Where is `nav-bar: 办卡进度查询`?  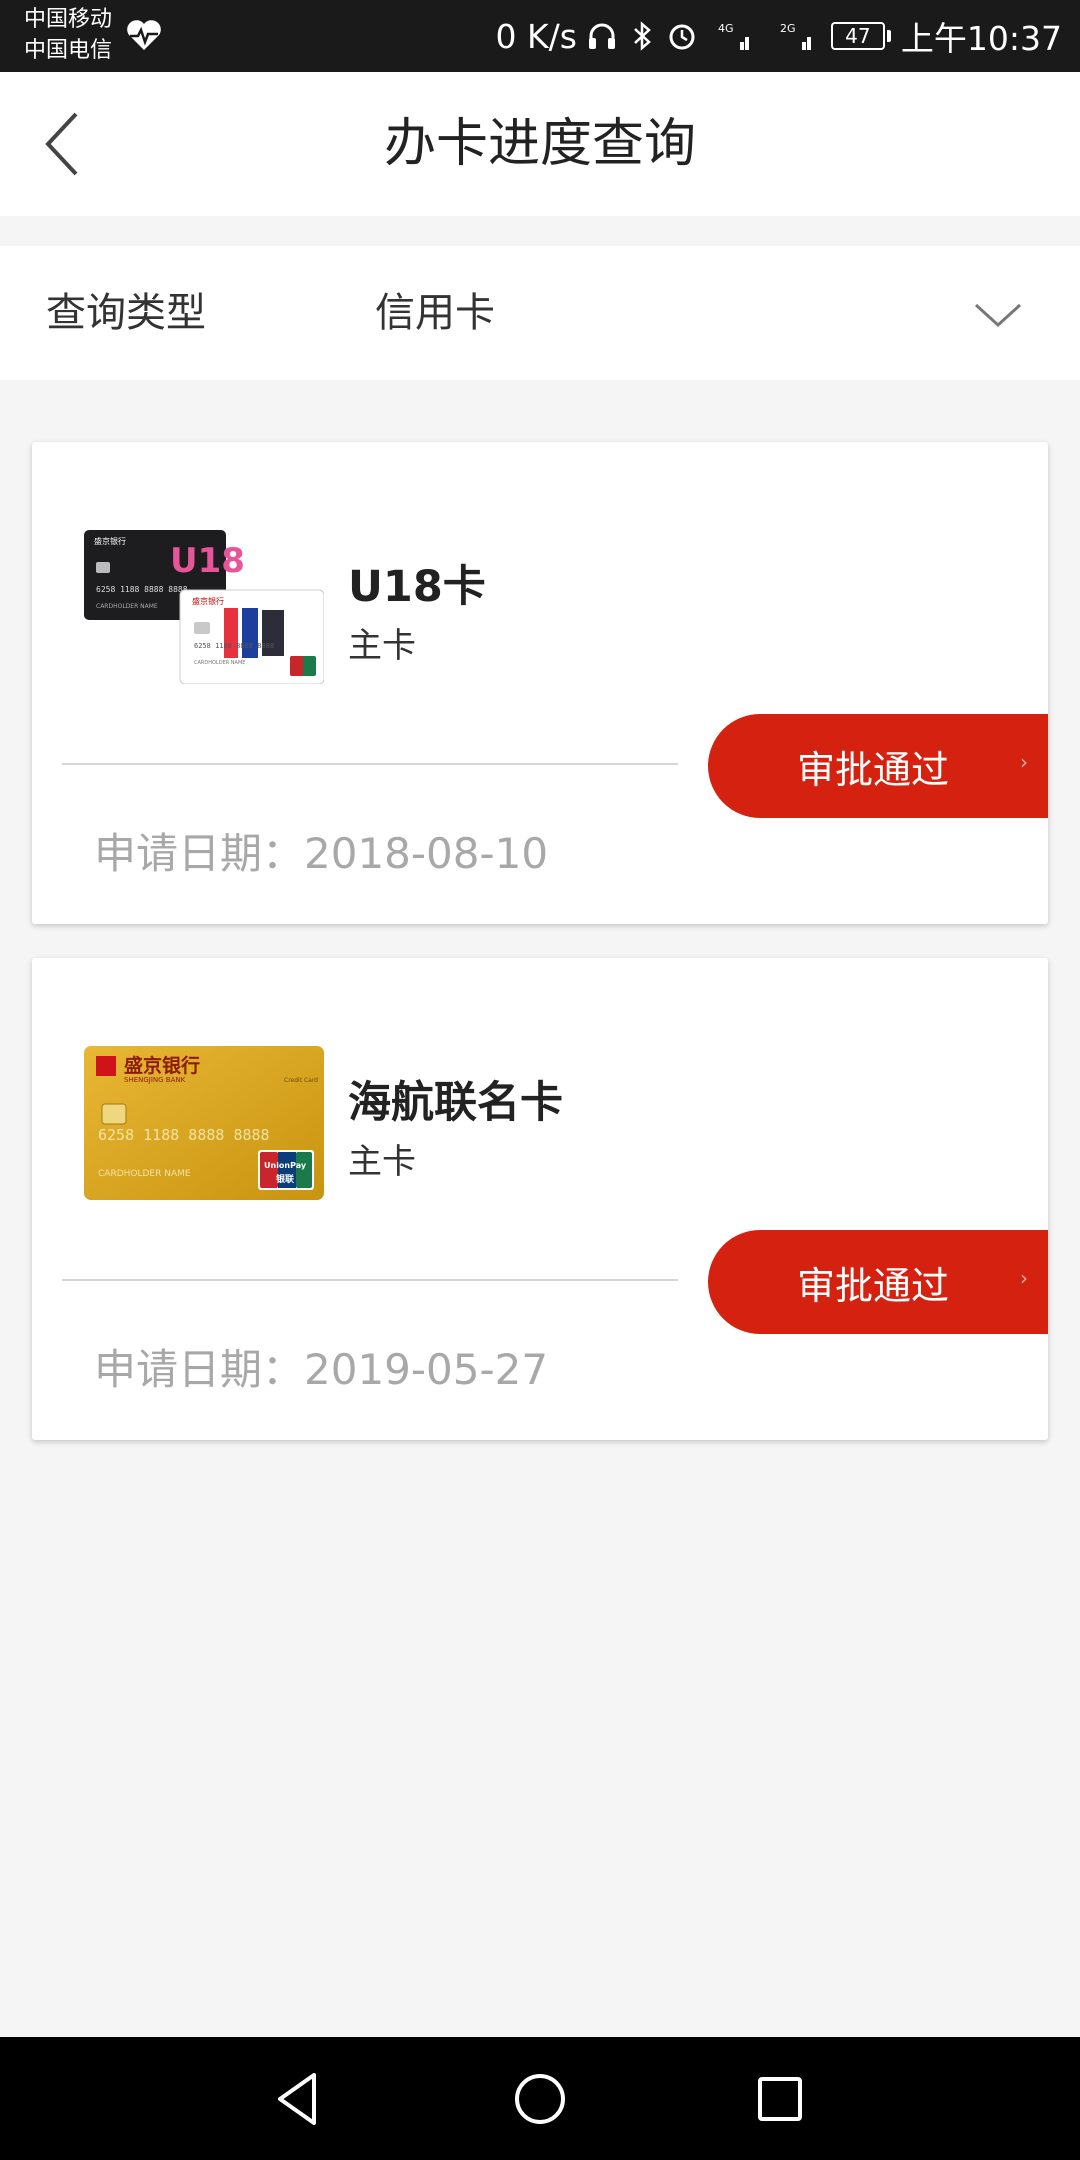 nav-bar: 办卡进度查询 is located at coordinates (540, 144).